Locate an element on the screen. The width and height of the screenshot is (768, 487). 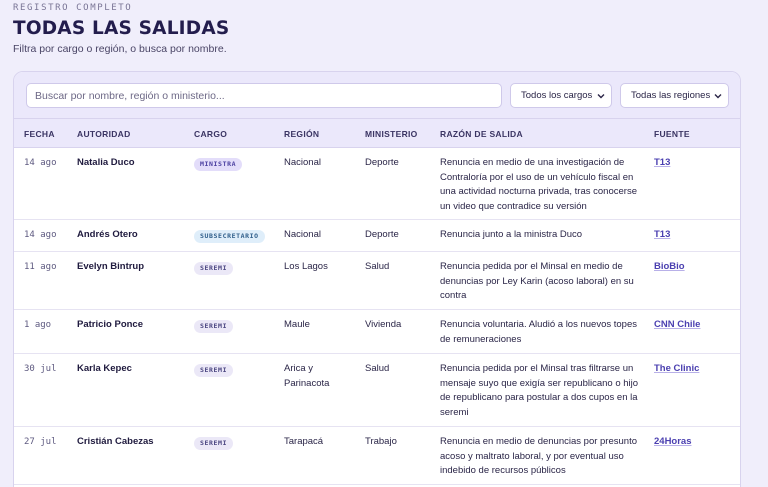
row-region: Los Lagos is located at coordinates (306, 266).